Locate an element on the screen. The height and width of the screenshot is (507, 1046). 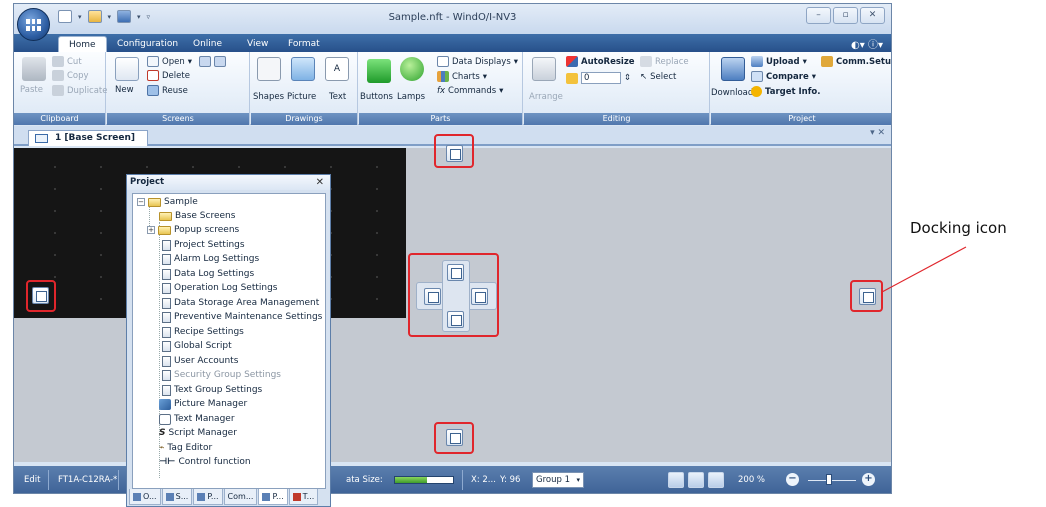
app-logo-icon is located at coordinates (33, 24).